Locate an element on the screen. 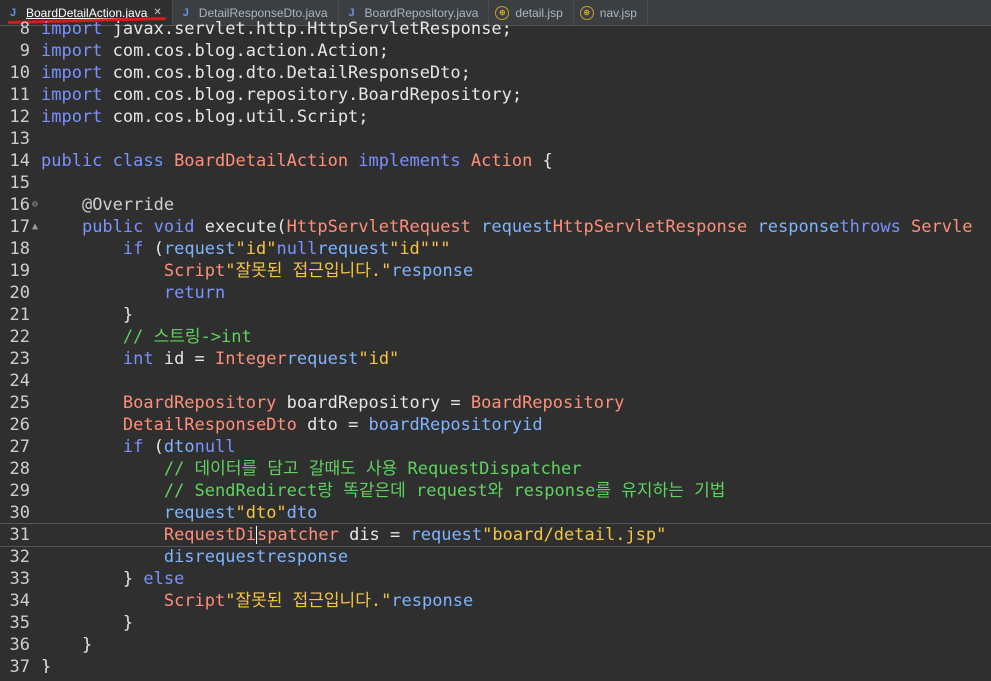 This screenshot has height=681, width=991. code-token: execute( is located at coordinates (245, 227).